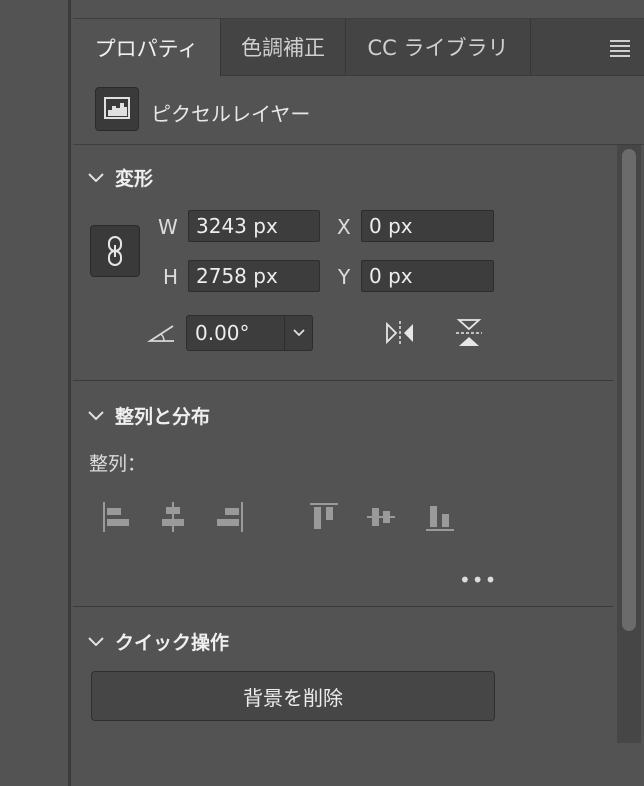 This screenshot has width=644, height=786. I want to click on remove-background-button: 背景を削除, so click(293, 696).